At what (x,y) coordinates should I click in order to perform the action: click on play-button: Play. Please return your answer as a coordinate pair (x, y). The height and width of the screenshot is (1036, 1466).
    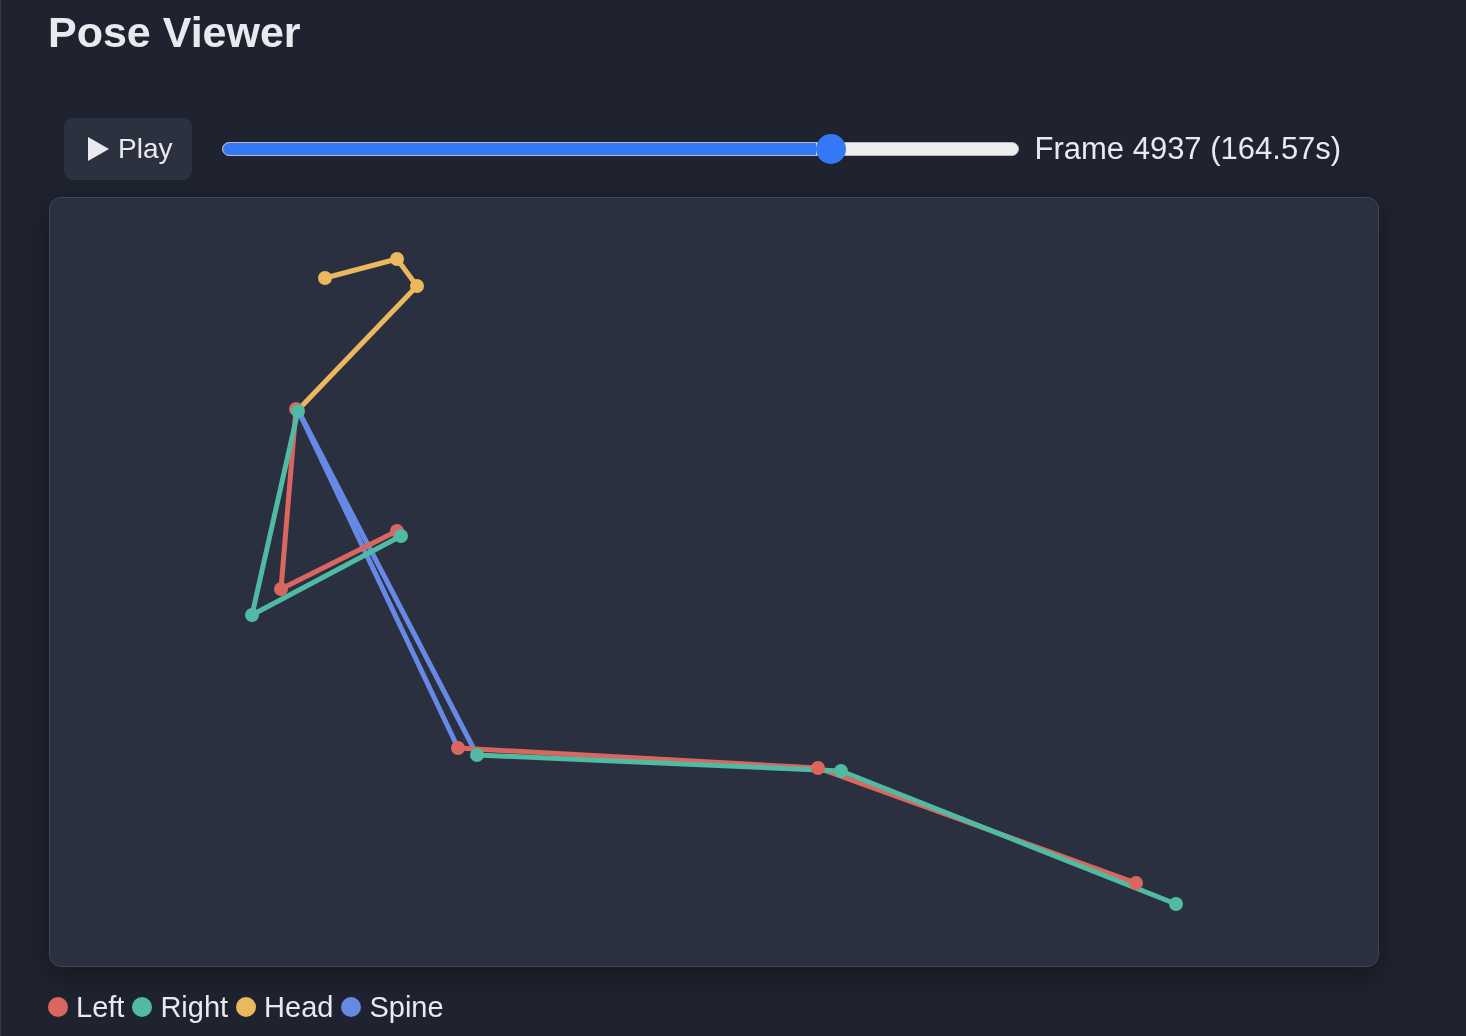
    Looking at the image, I should click on (128, 149).